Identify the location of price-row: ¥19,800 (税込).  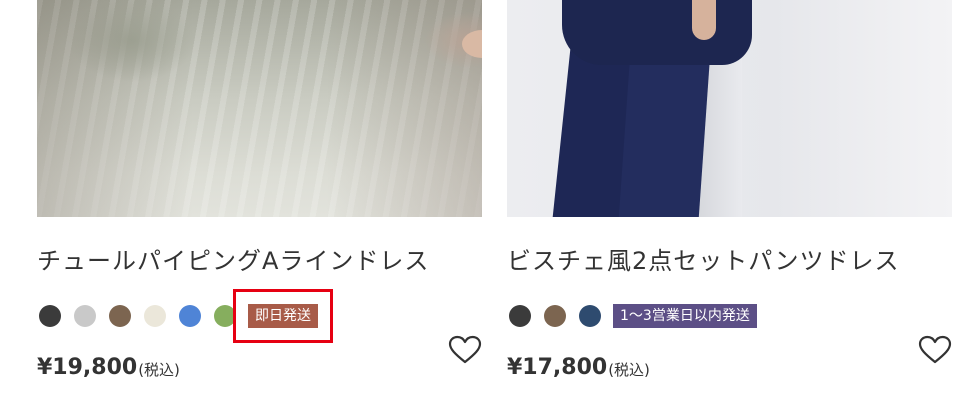
(259, 358).